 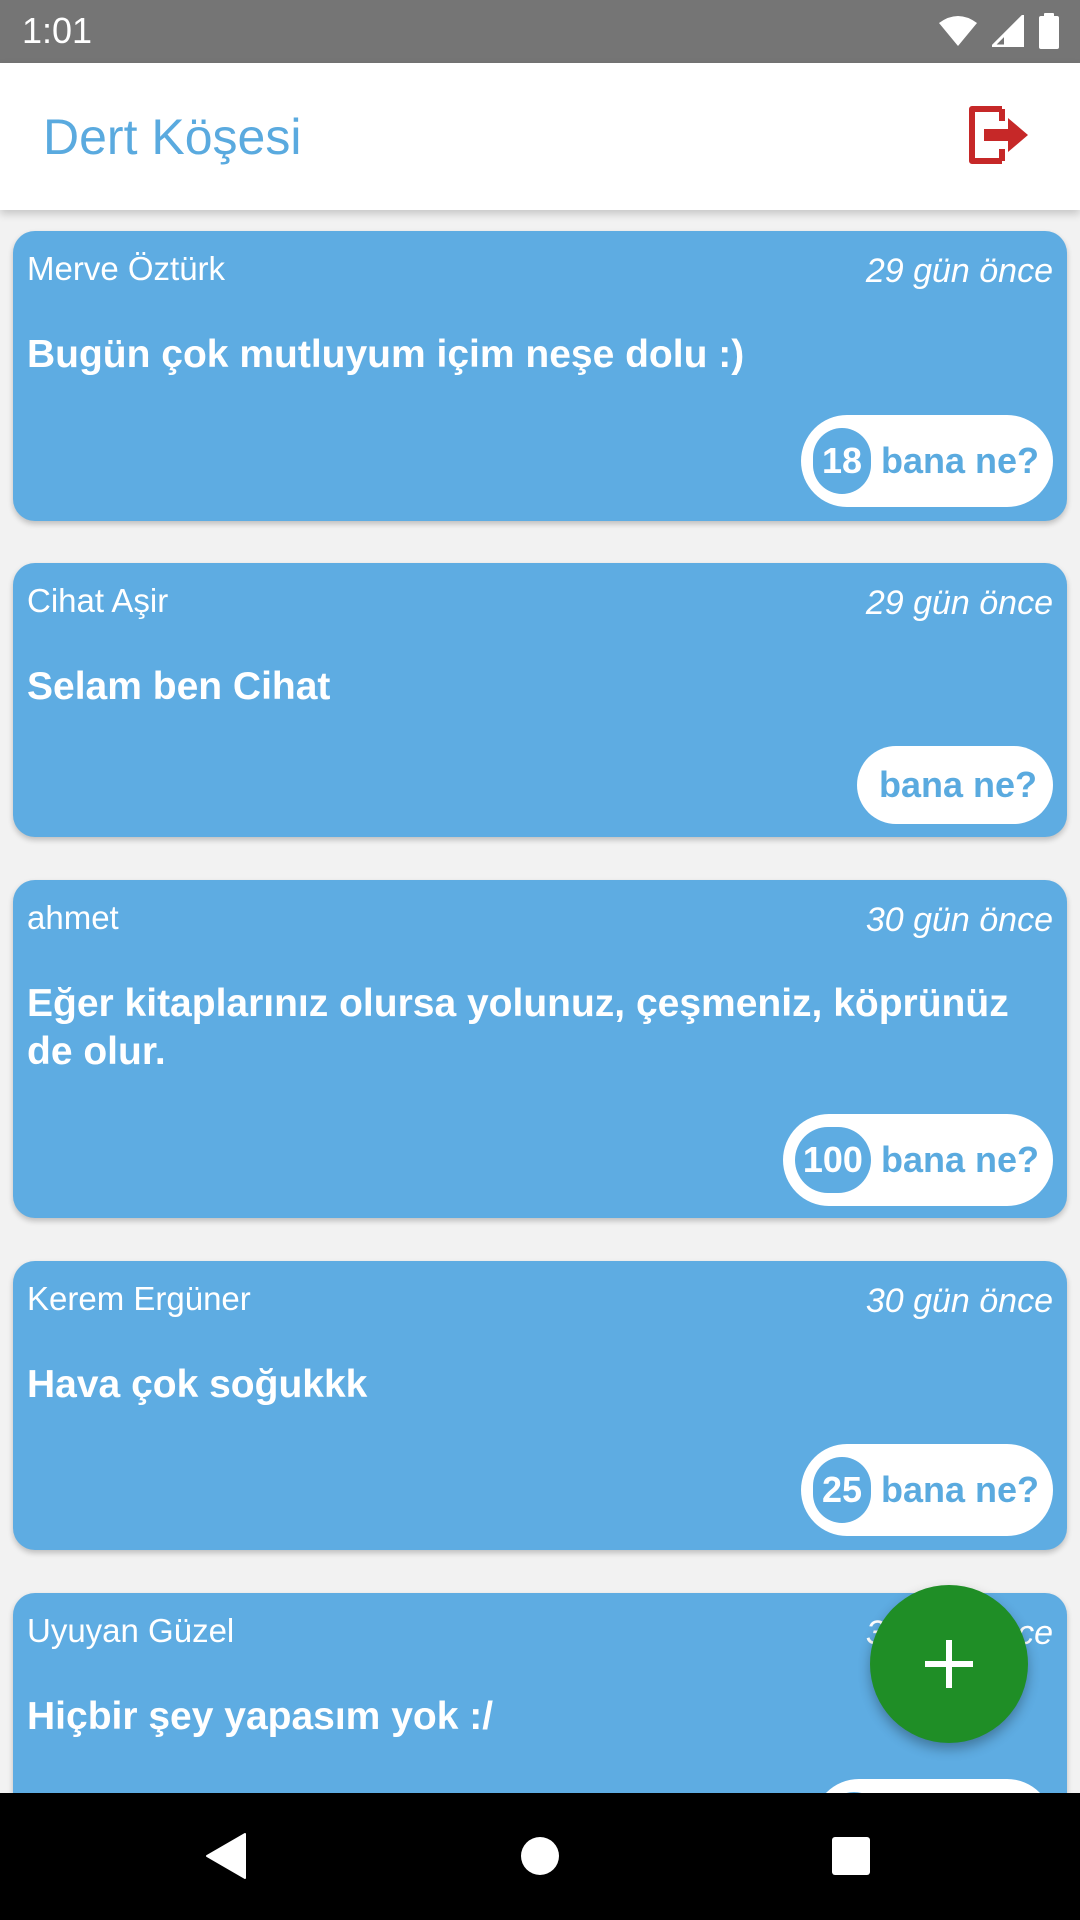 What do you see at coordinates (958, 31) in the screenshot?
I see `wifi-icon` at bounding box center [958, 31].